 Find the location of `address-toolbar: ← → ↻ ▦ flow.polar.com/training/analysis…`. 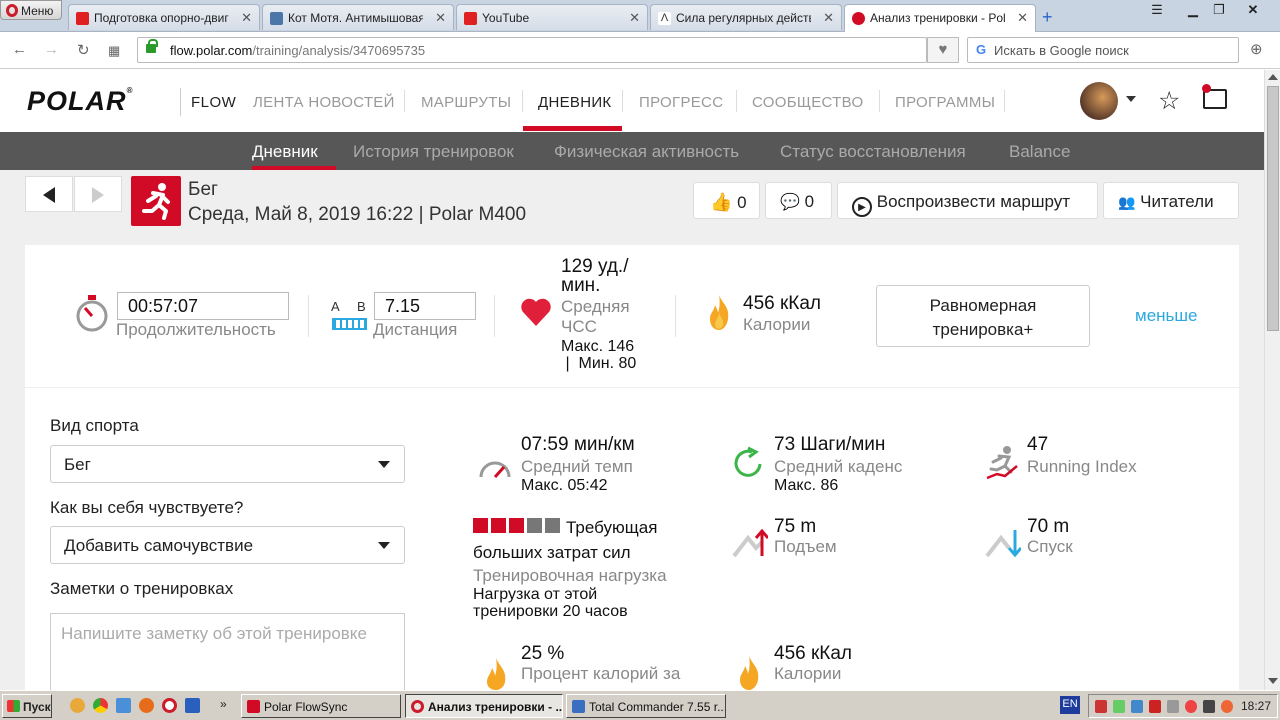

address-toolbar: ← → ↻ ▦ flow.polar.com/training/analysis… is located at coordinates (640, 50).